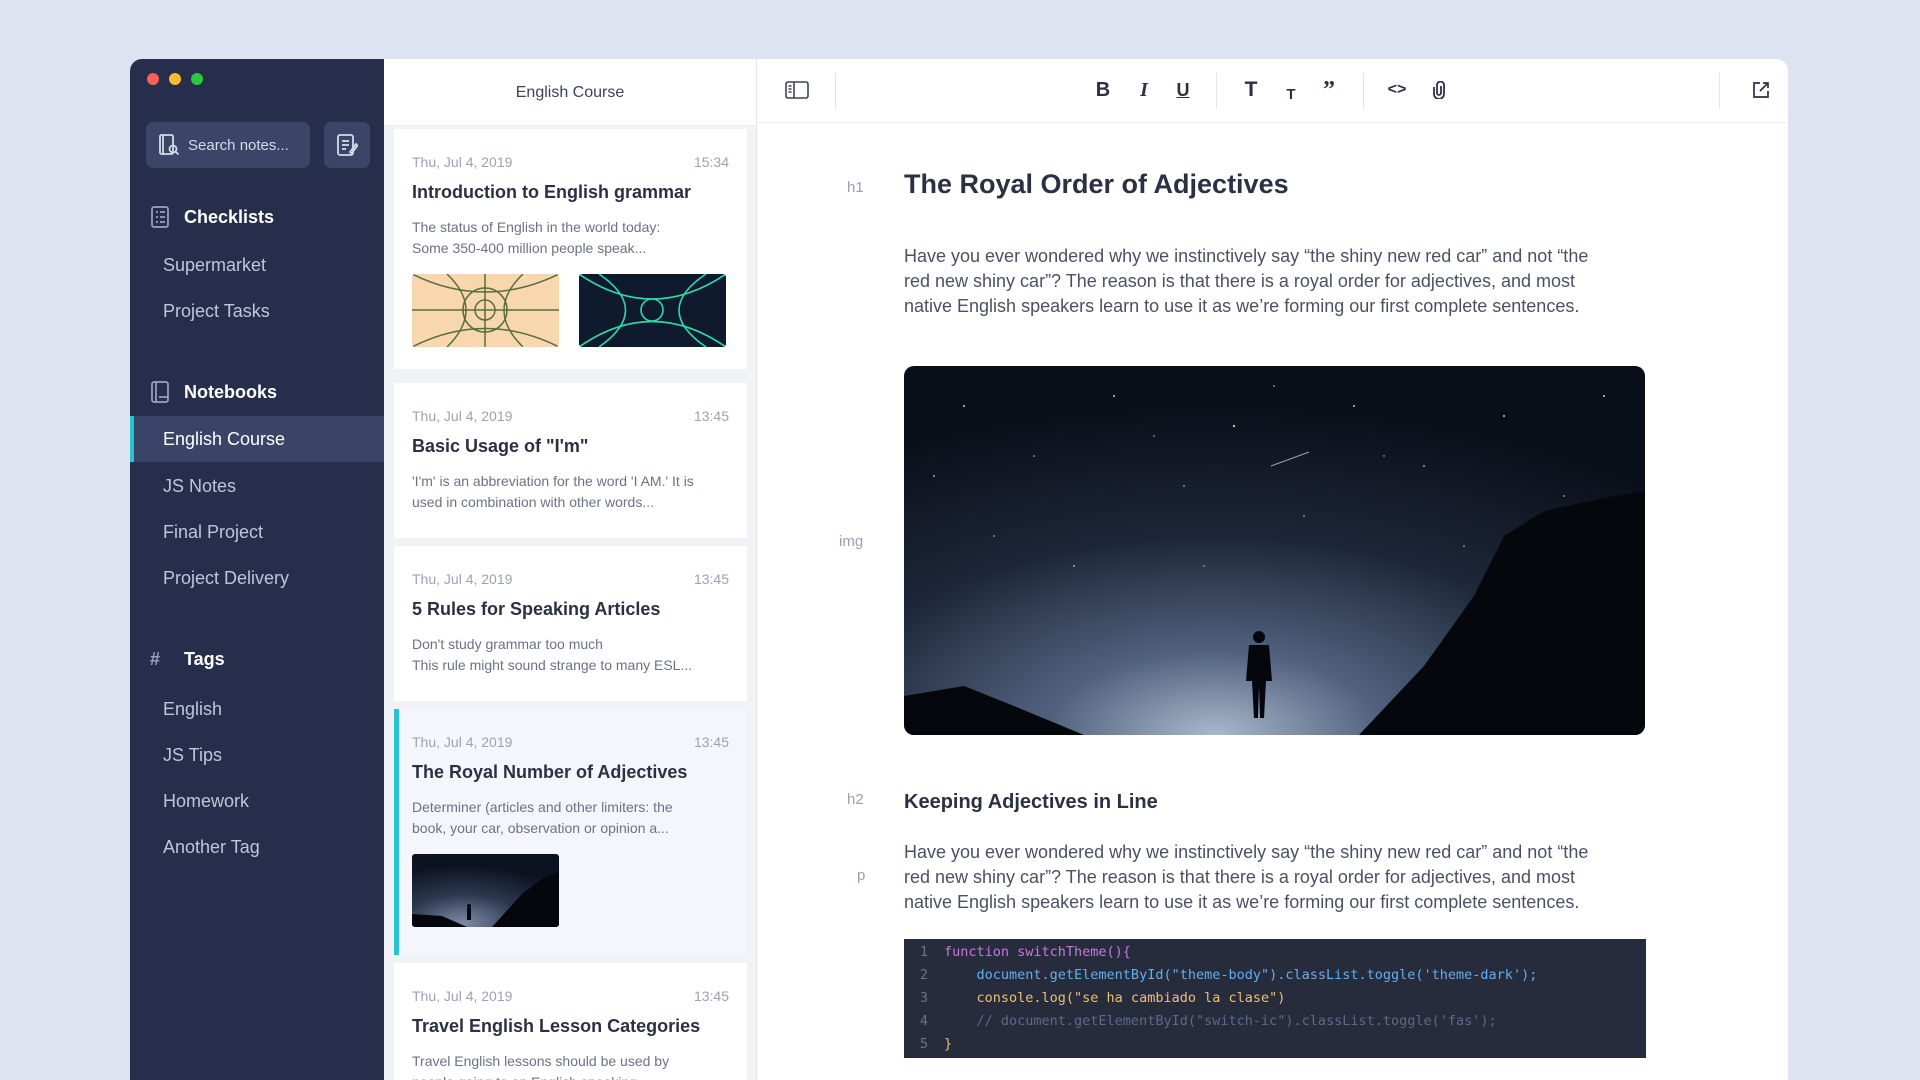  What do you see at coordinates (257, 847) in the screenshot?
I see `sidebar-item-tag-another-tag: Another Tag` at bounding box center [257, 847].